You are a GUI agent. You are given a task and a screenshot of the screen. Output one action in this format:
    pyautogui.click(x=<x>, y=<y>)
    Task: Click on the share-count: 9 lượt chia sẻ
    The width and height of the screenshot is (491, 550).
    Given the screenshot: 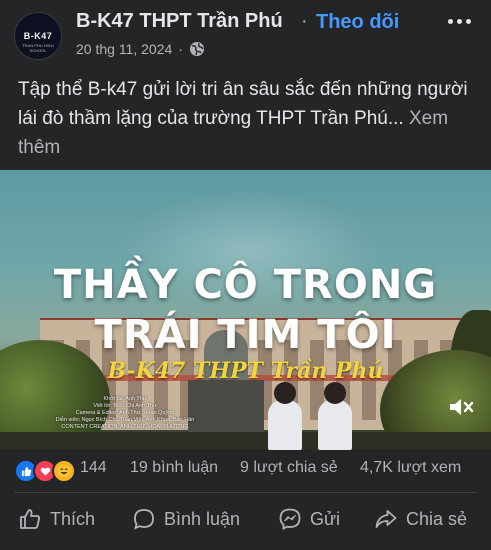 What is the action you would take?
    pyautogui.click(x=289, y=468)
    